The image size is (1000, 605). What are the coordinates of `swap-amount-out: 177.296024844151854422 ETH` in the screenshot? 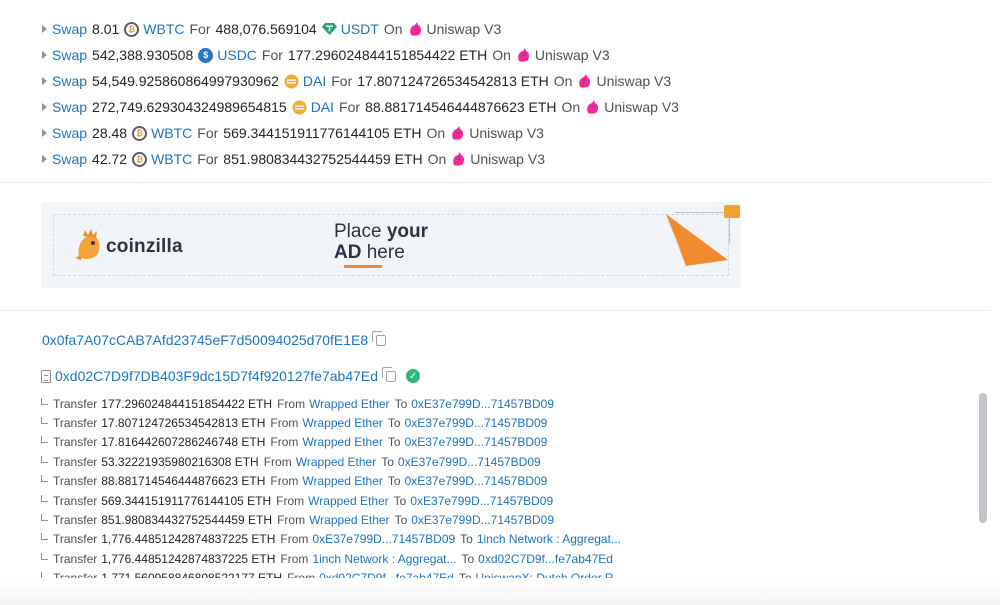 It's located at (387, 55).